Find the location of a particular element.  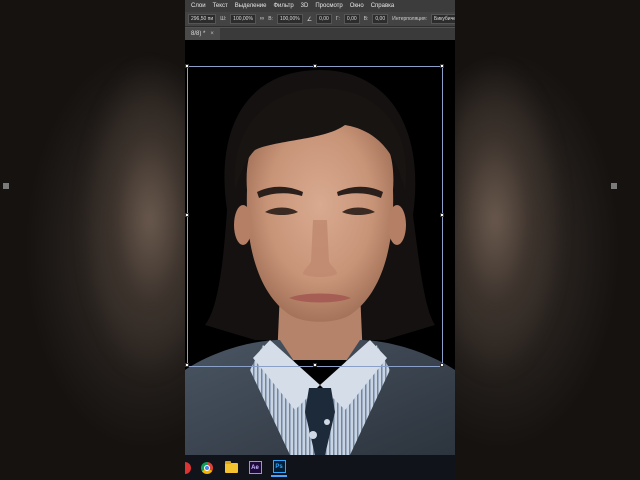

height-field: 100,00% is located at coordinates (289, 19).